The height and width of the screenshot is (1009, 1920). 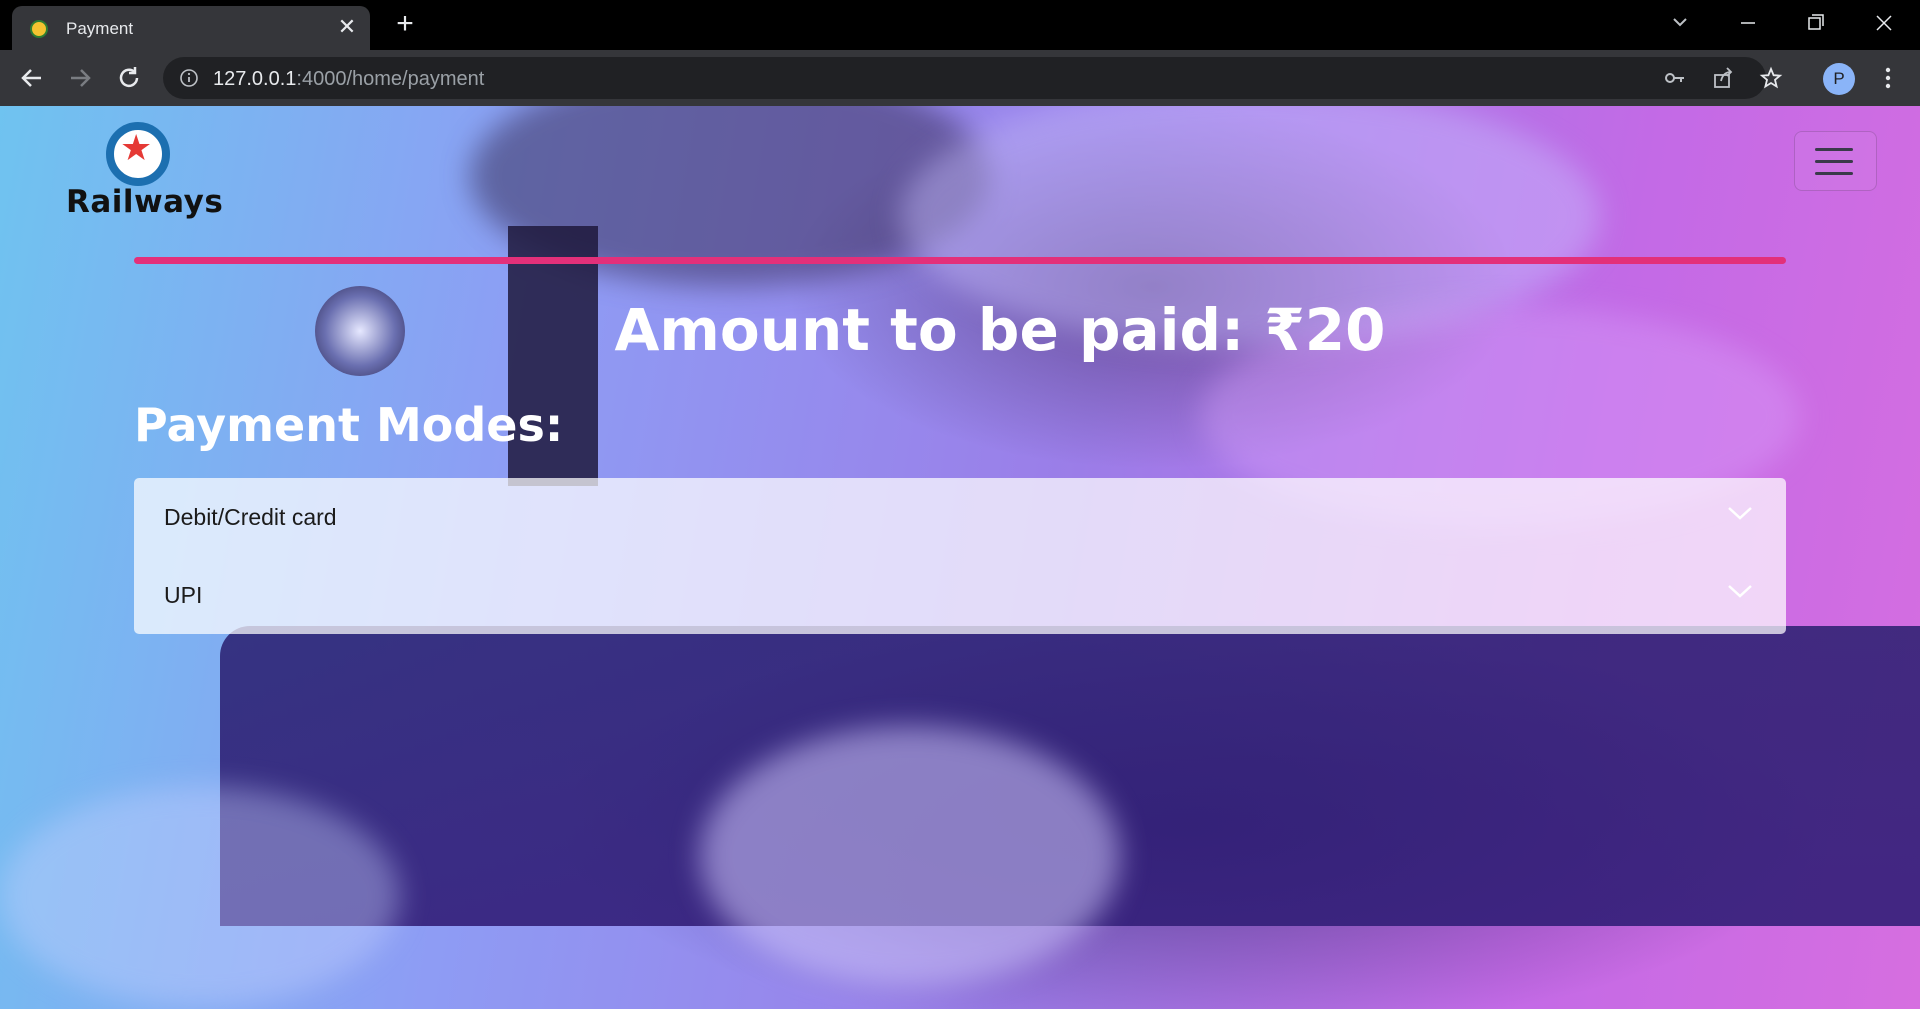 What do you see at coordinates (39, 29) in the screenshot?
I see `site-favicon-icon` at bounding box center [39, 29].